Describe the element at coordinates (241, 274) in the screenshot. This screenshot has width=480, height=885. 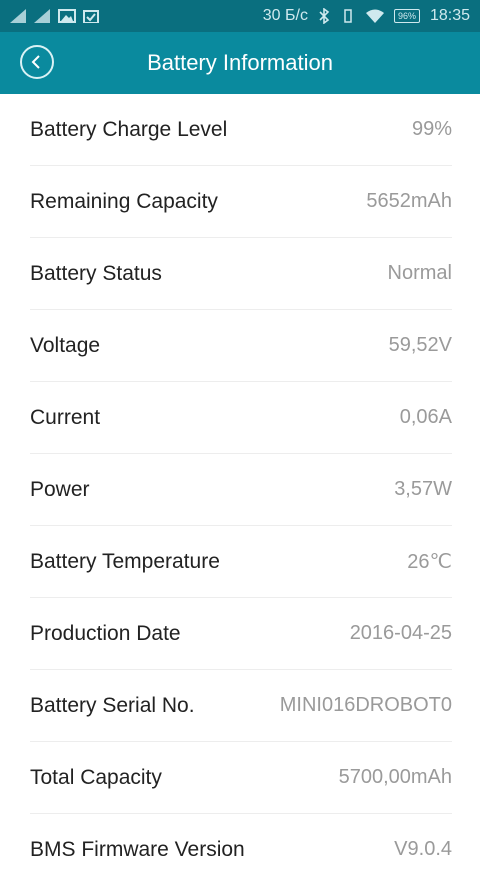
I see `info-row: Battery Status Normal` at that location.